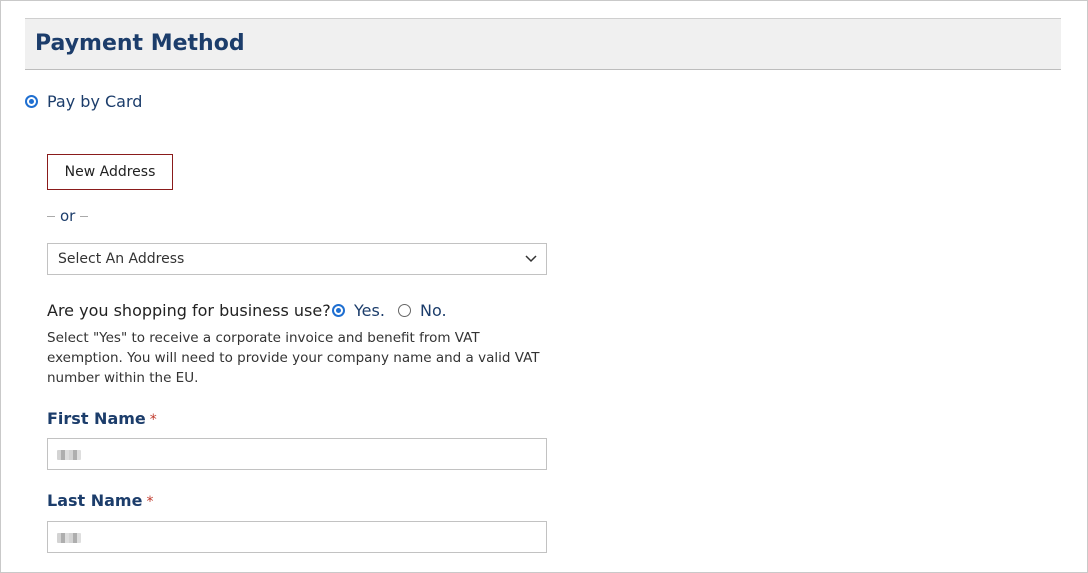  Describe the element at coordinates (110, 172) in the screenshot. I see `new-address-button: New Address` at that location.